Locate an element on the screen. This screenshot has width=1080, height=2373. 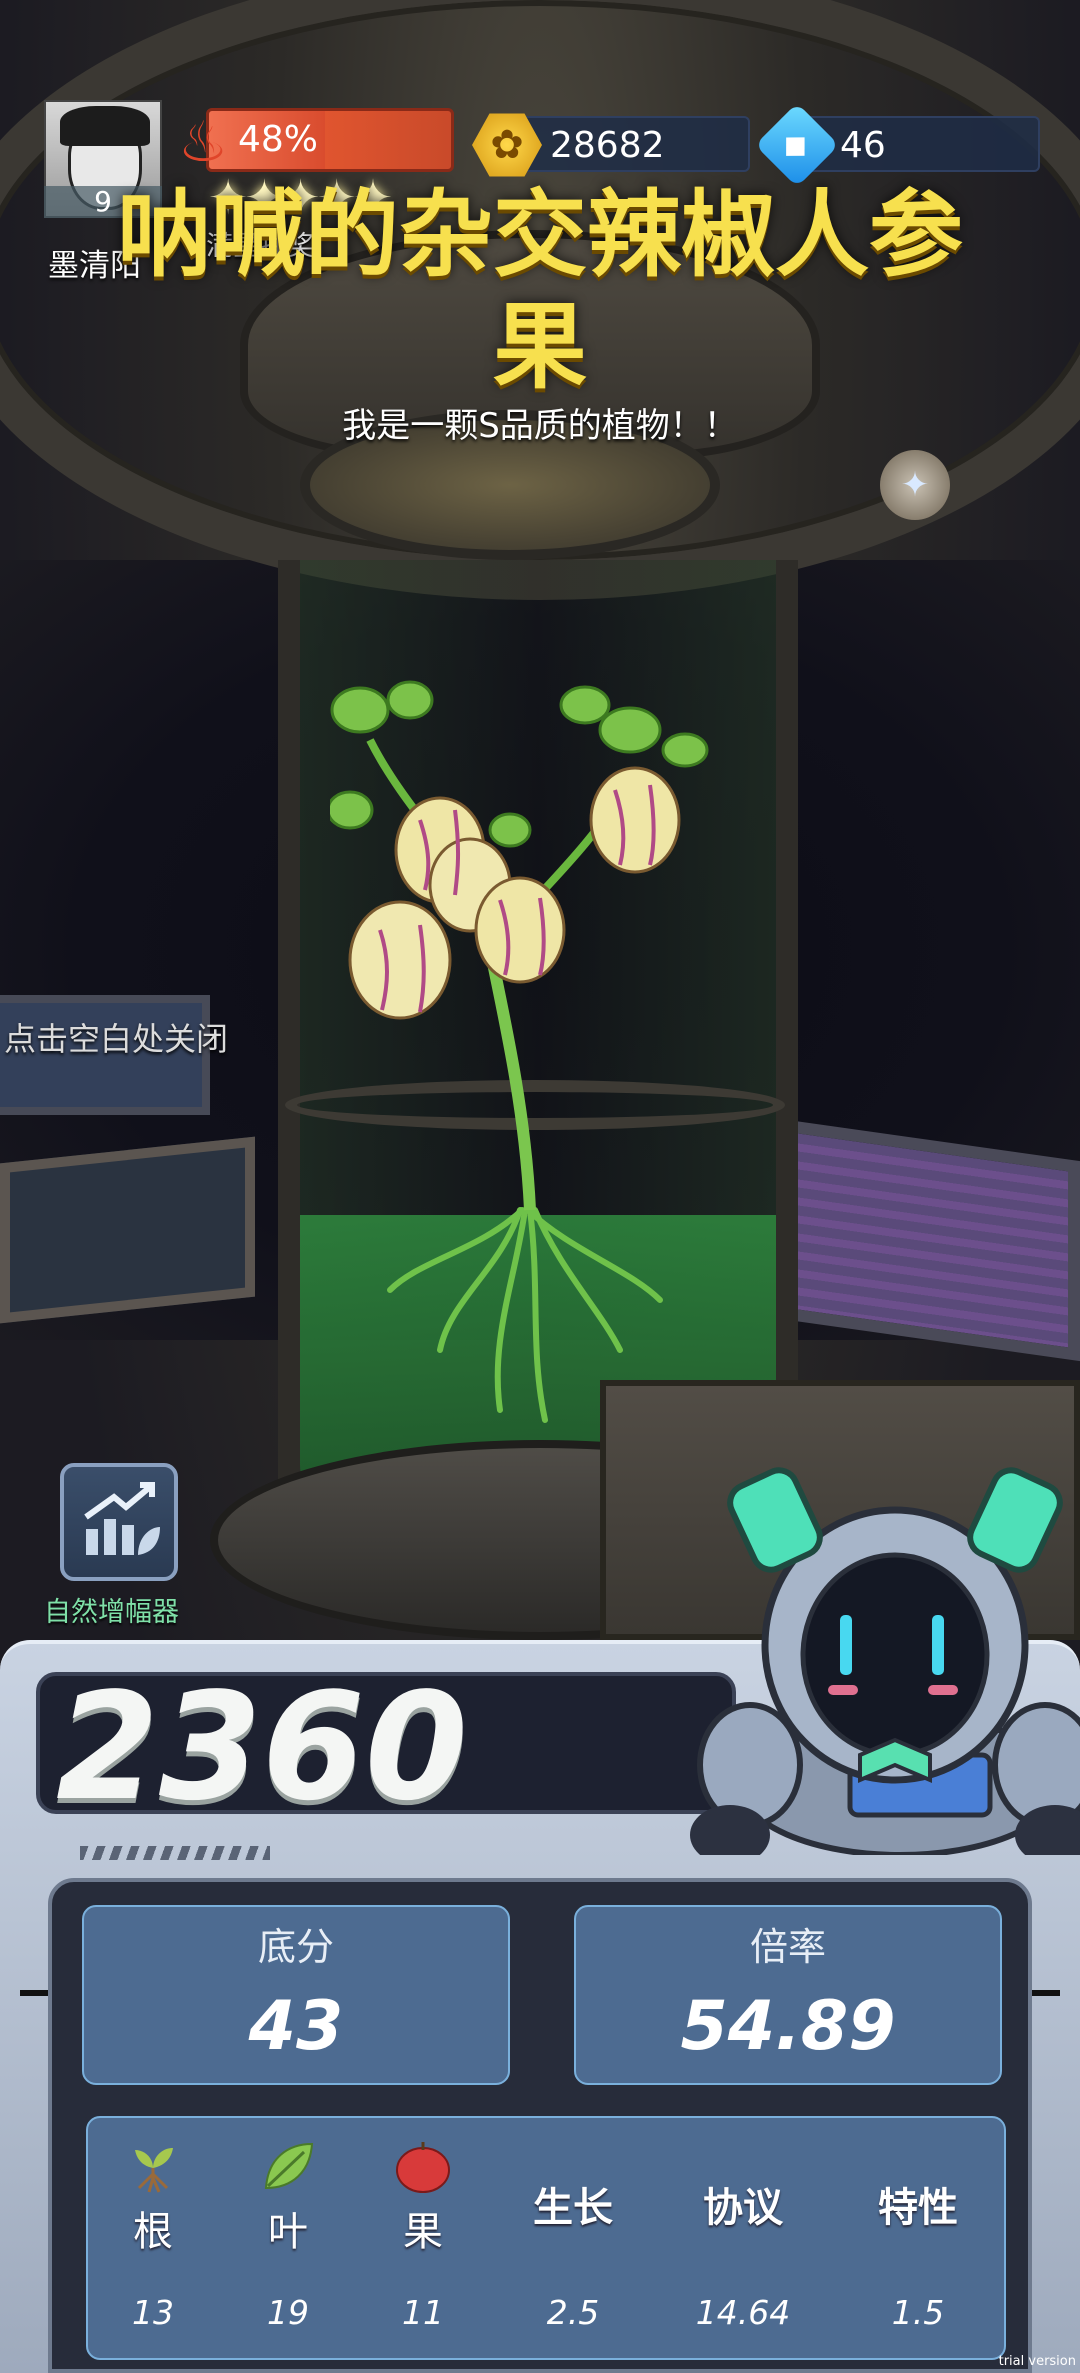
energy-percent: 48% is located at coordinates (278, 139).